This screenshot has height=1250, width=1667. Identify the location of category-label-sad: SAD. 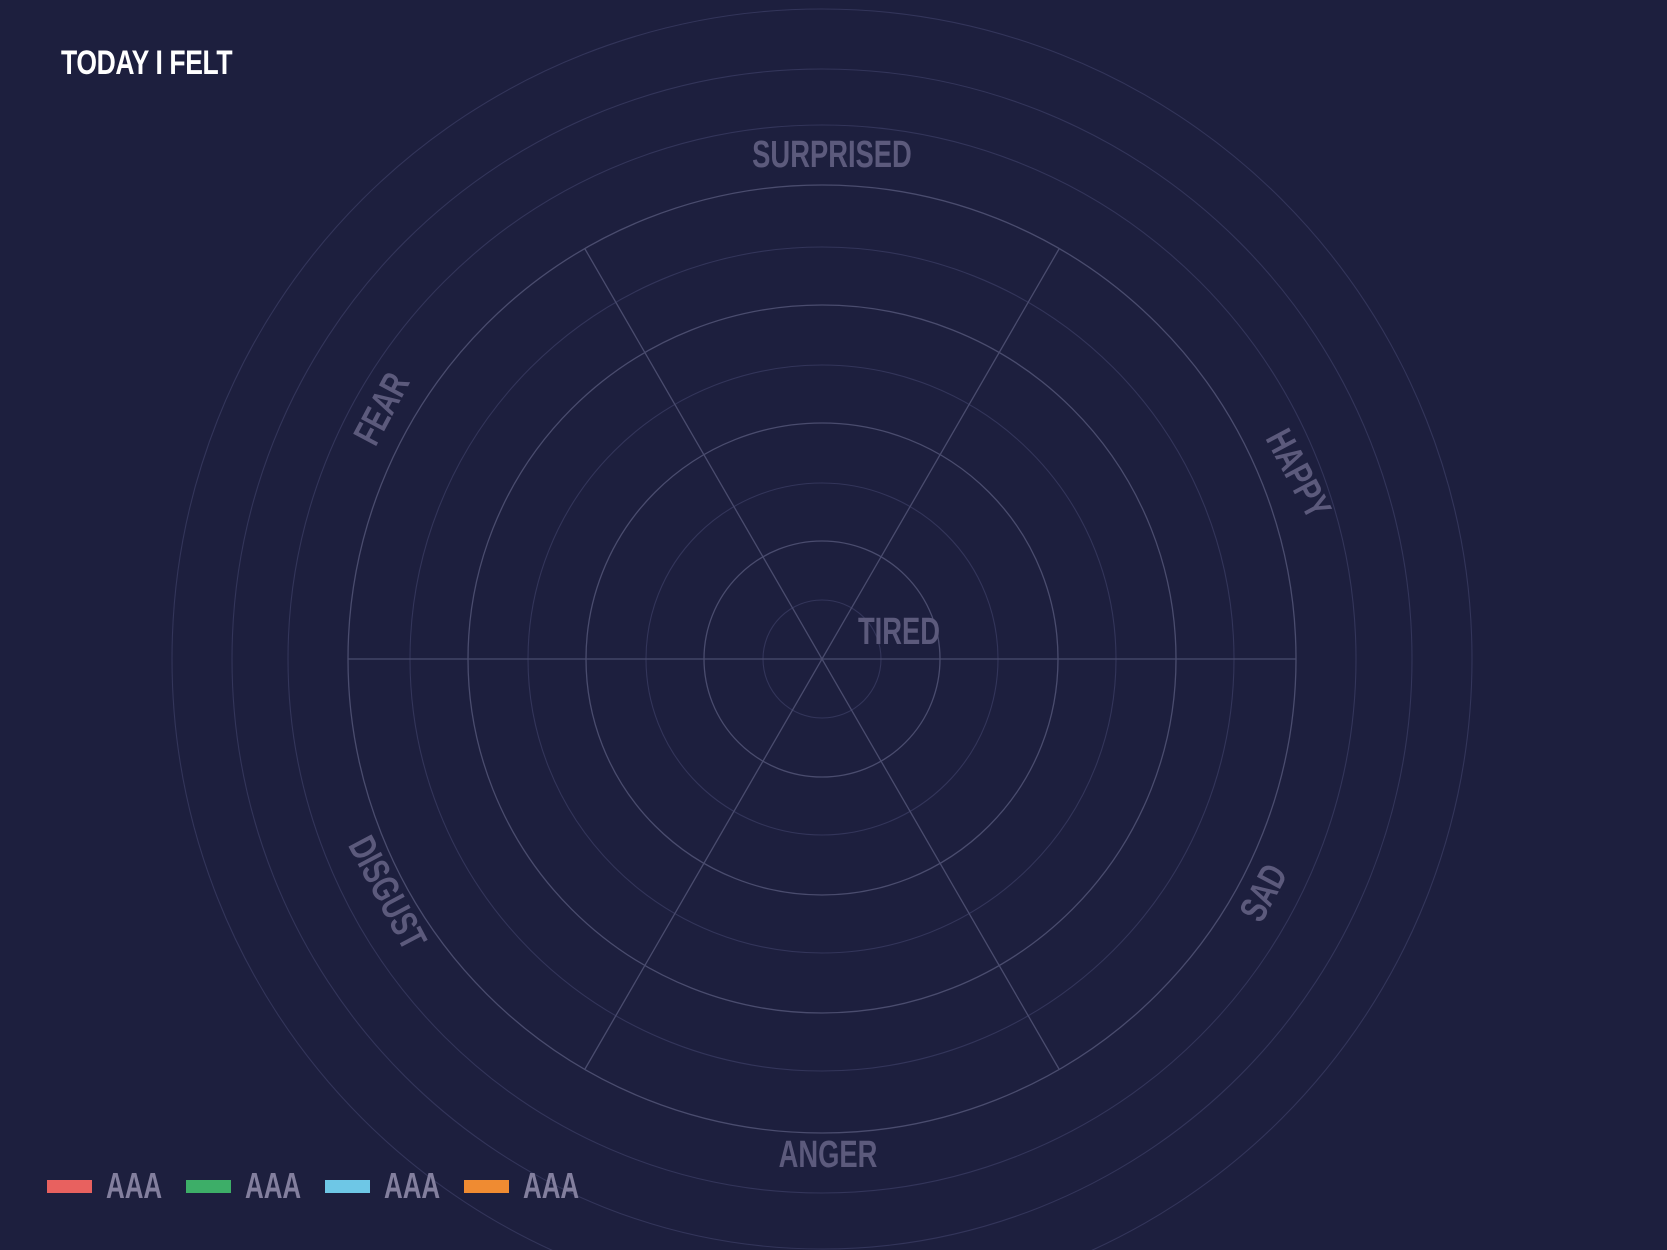
(1264, 893).